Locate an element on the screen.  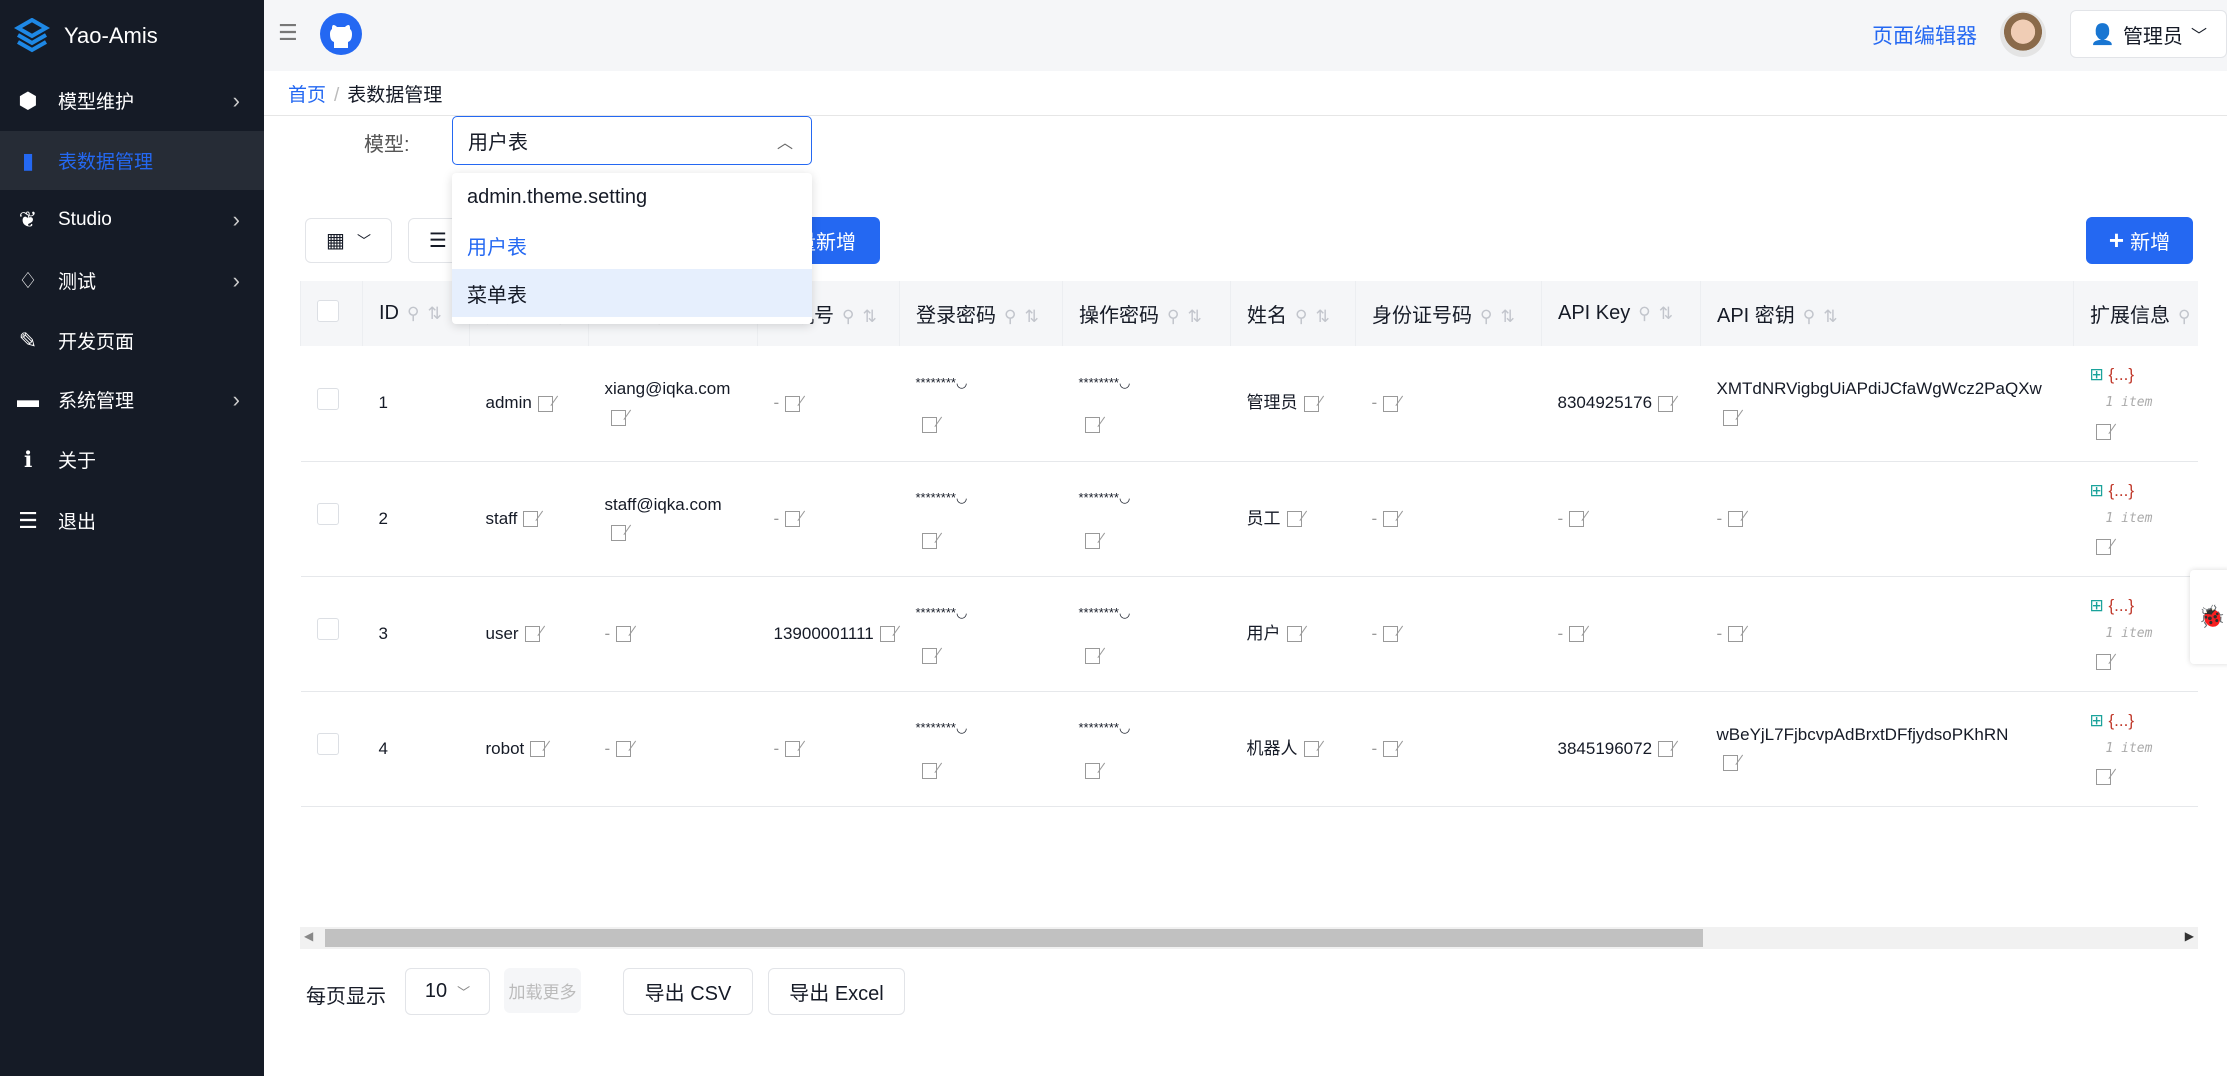
sidebar-item: ▬ 系统管理 › is located at coordinates (132, 399).